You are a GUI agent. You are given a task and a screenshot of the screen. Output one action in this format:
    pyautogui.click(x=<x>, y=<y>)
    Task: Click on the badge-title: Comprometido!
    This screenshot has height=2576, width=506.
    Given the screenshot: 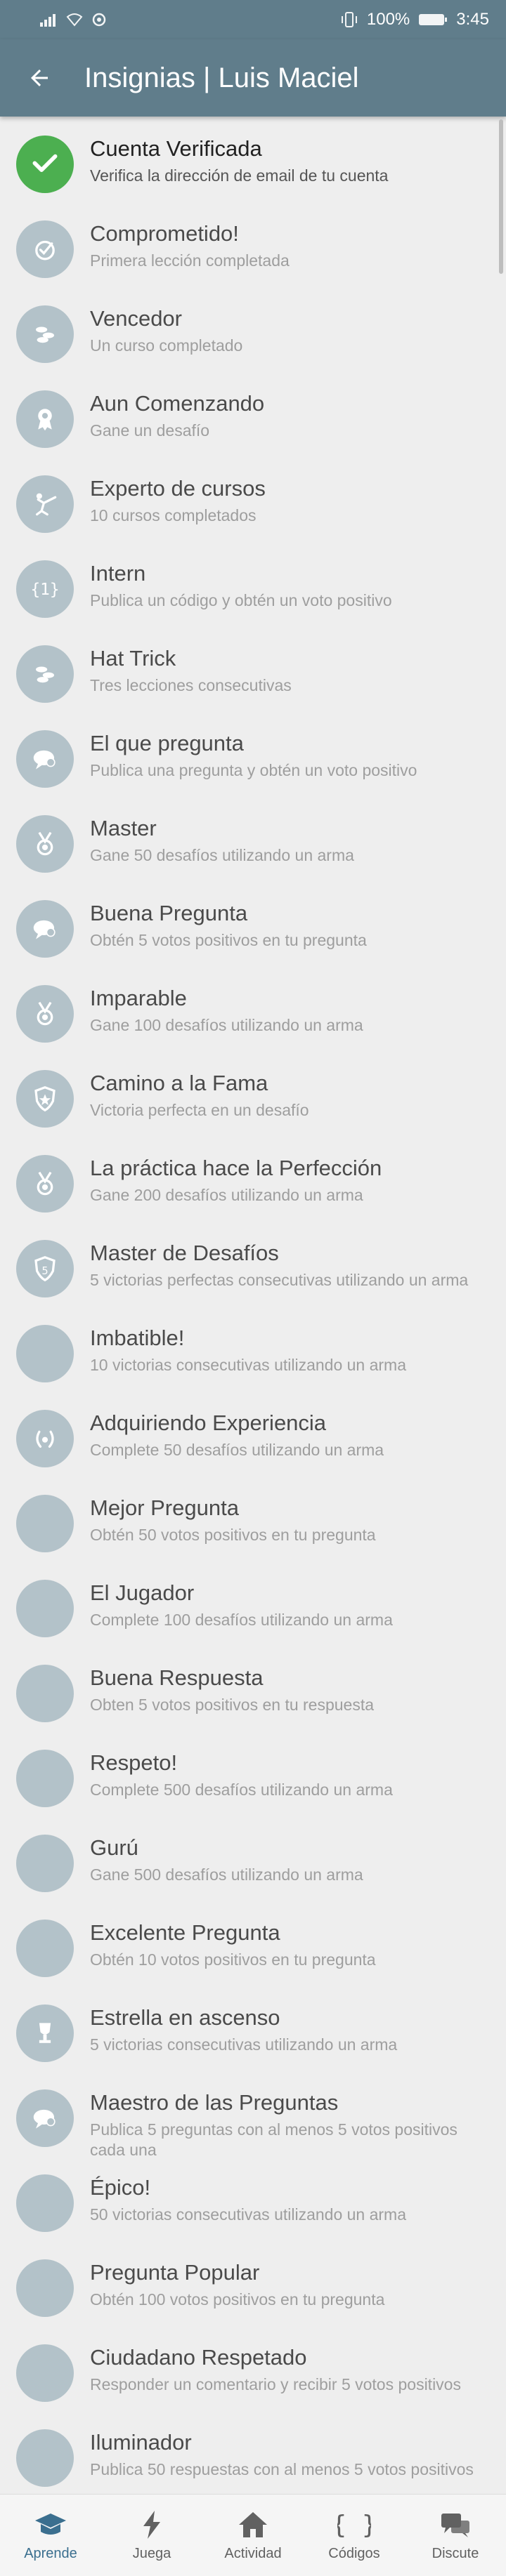 What is the action you would take?
    pyautogui.click(x=164, y=233)
    